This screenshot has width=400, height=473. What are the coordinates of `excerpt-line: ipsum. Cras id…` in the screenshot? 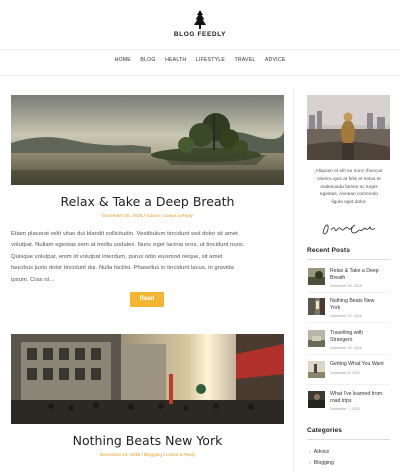 It's located at (33, 279).